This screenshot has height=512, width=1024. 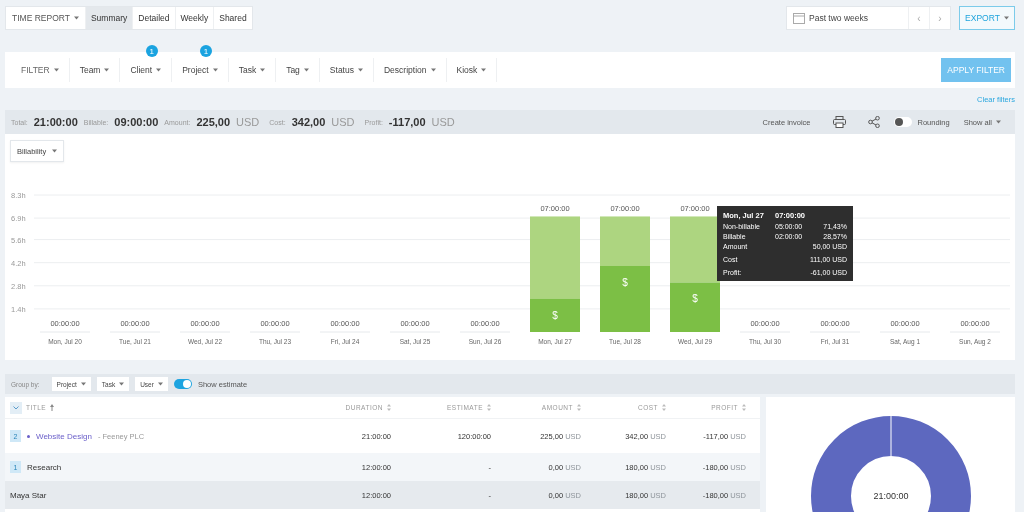 What do you see at coordinates (856, 18) in the screenshot?
I see `date-range-text: Past two weeks` at bounding box center [856, 18].